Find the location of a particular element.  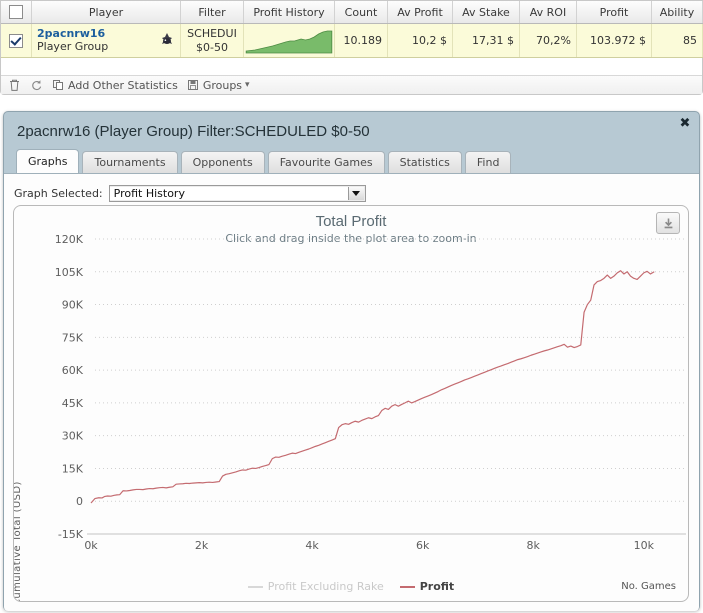

refresh-icon is located at coordinates (36, 85).